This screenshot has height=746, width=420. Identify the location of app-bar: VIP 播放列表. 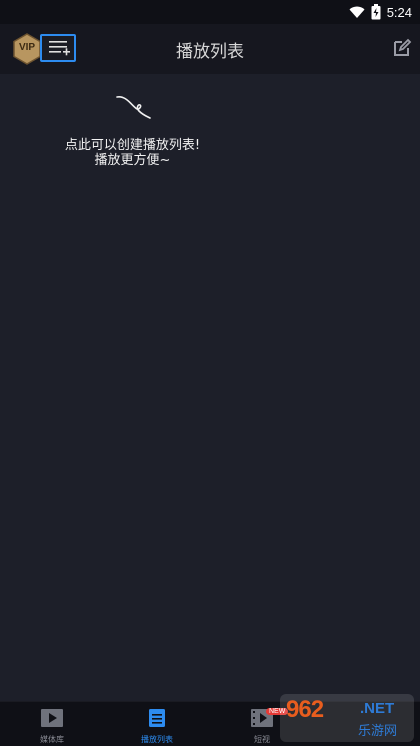
(210, 49).